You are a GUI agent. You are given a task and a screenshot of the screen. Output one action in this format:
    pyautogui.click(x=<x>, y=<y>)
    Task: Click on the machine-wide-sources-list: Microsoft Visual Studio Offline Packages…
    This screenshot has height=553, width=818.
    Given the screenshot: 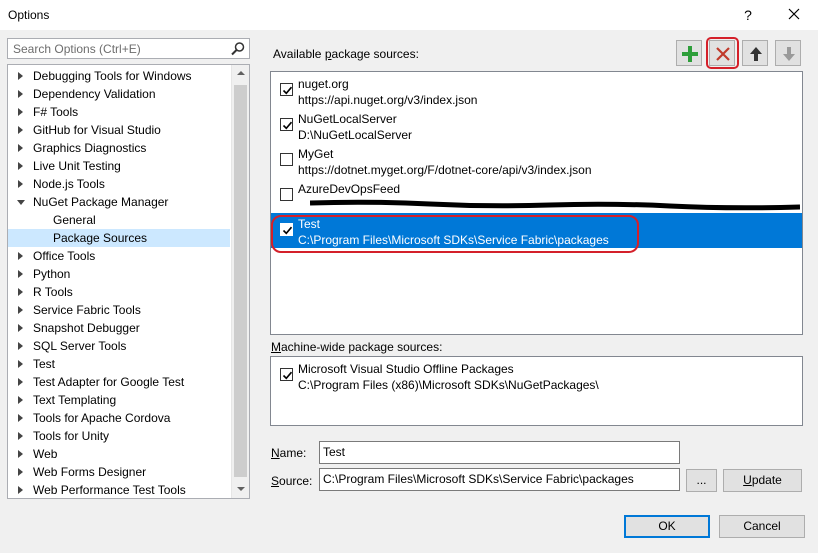 What is the action you would take?
    pyautogui.click(x=536, y=391)
    